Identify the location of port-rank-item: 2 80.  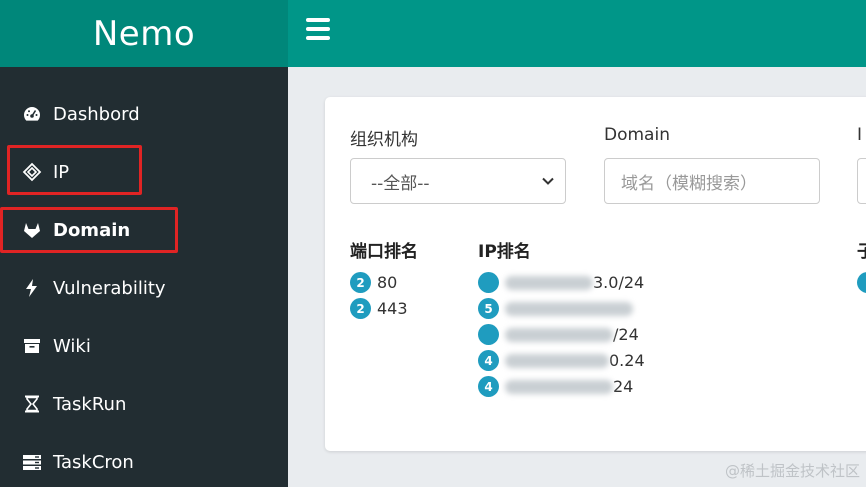
(373, 282).